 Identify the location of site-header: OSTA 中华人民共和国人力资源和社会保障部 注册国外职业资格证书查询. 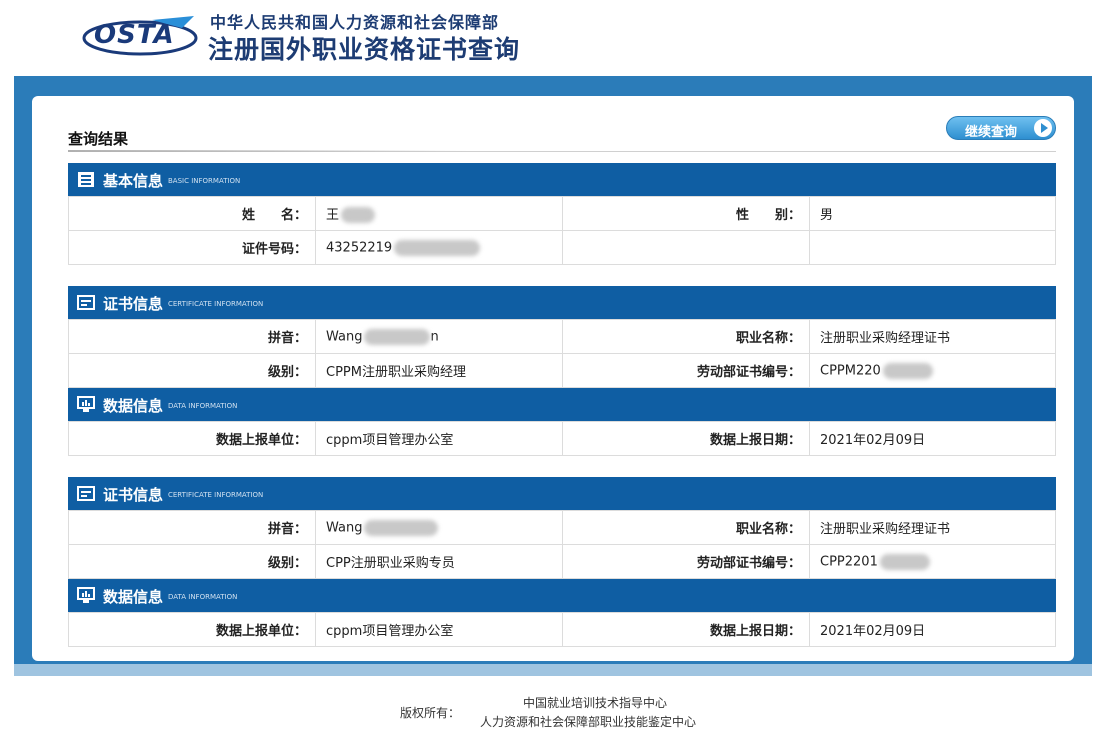
(556, 38).